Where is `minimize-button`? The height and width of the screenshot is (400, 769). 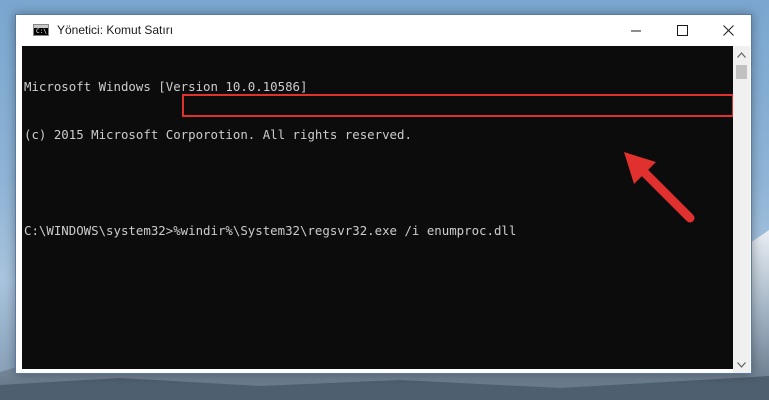
minimize-button is located at coordinates (636, 30).